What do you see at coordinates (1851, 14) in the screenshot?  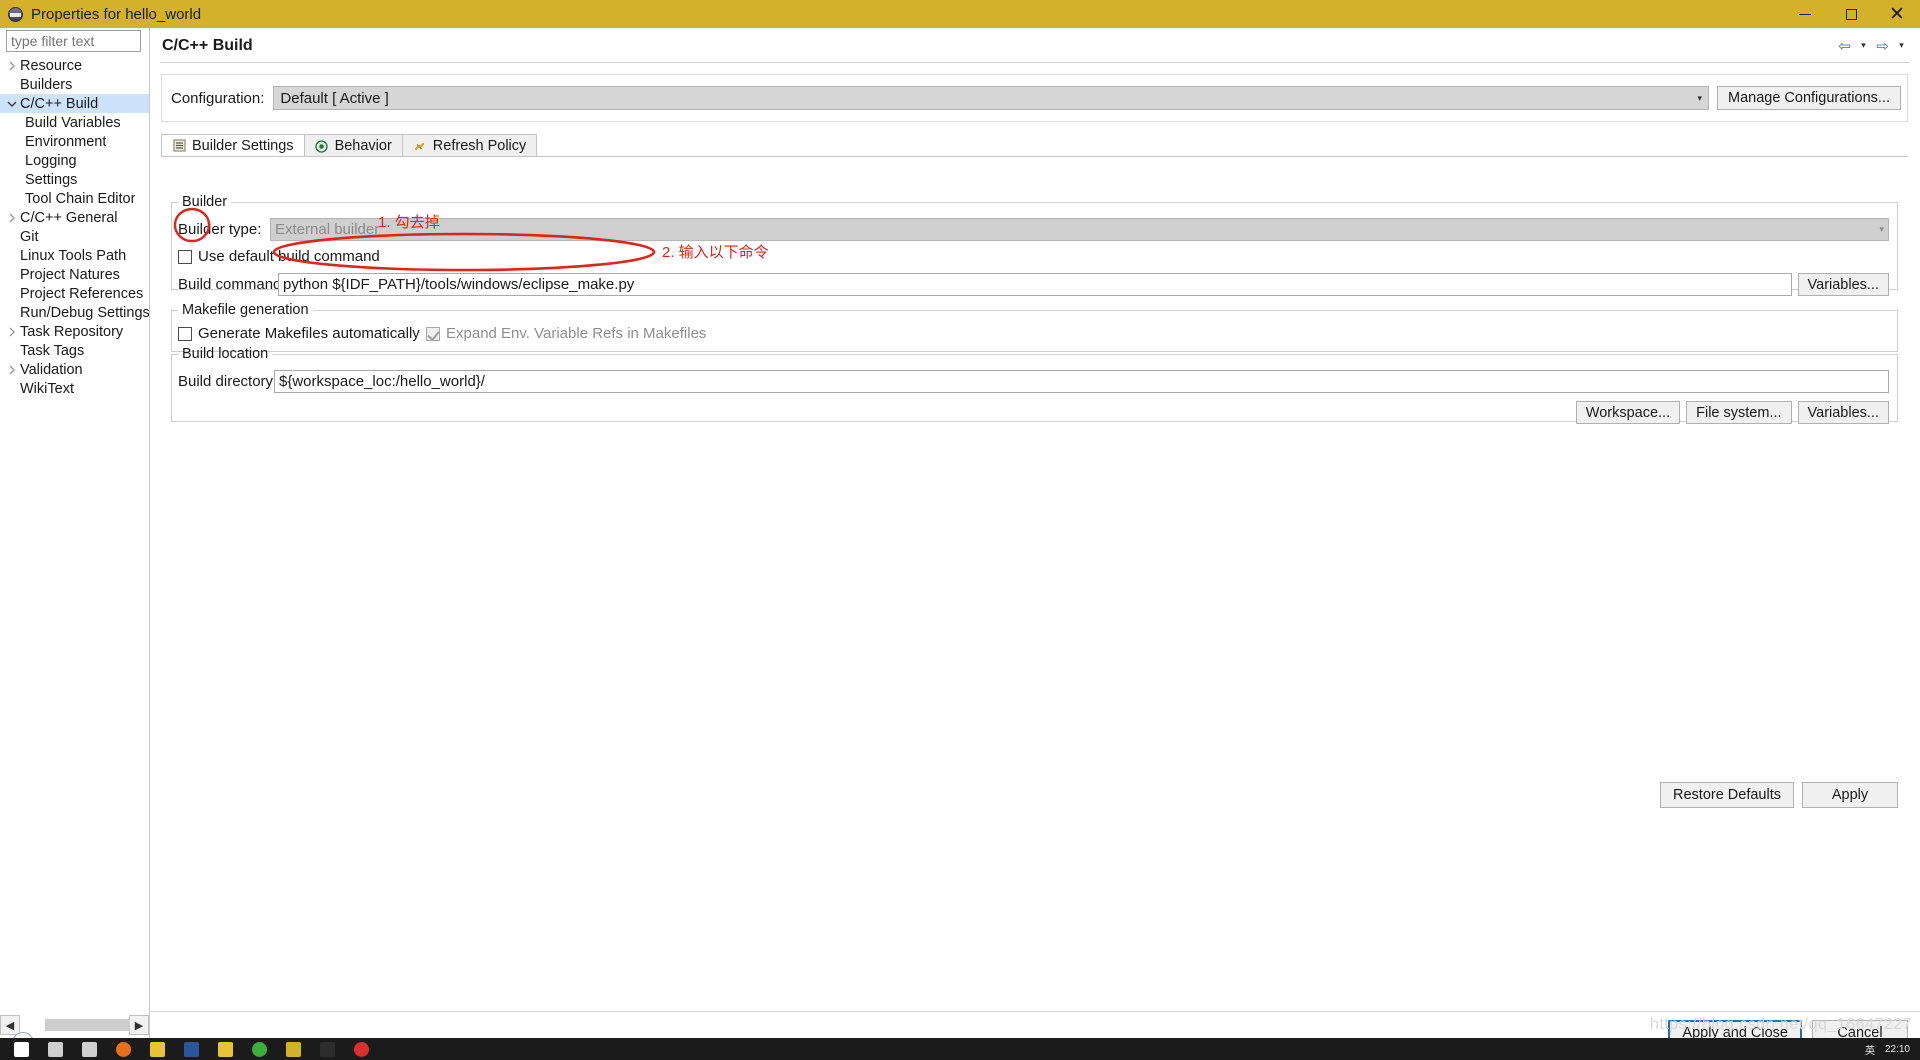 I see `maximize-button` at bounding box center [1851, 14].